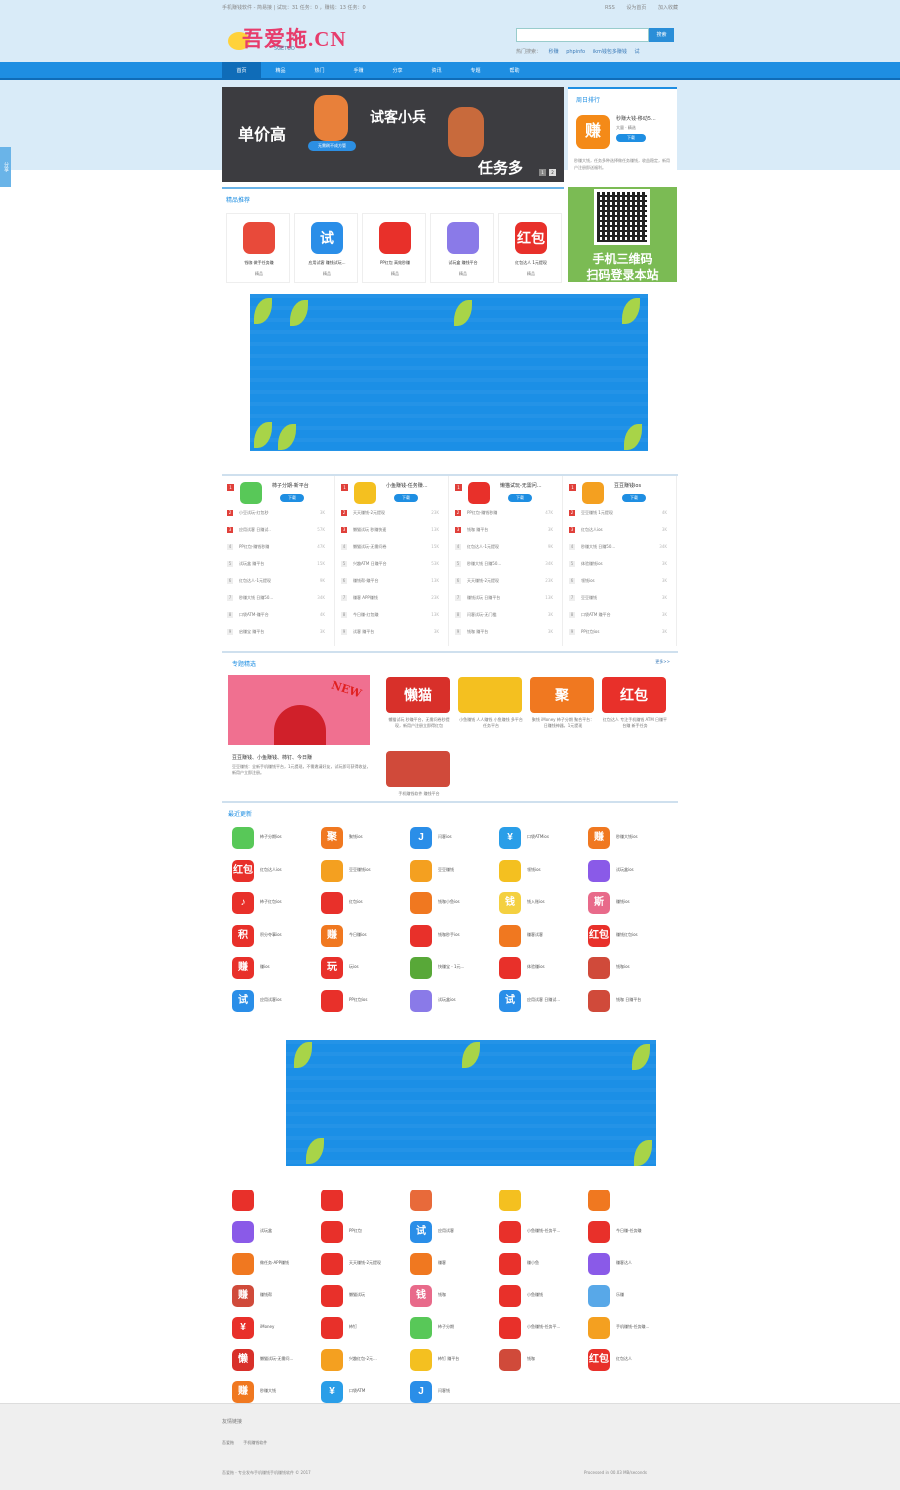 Image resolution: width=900 pixels, height=1490 pixels. Describe the element at coordinates (562, 695) in the screenshot. I see `topic-image: 聚` at that location.